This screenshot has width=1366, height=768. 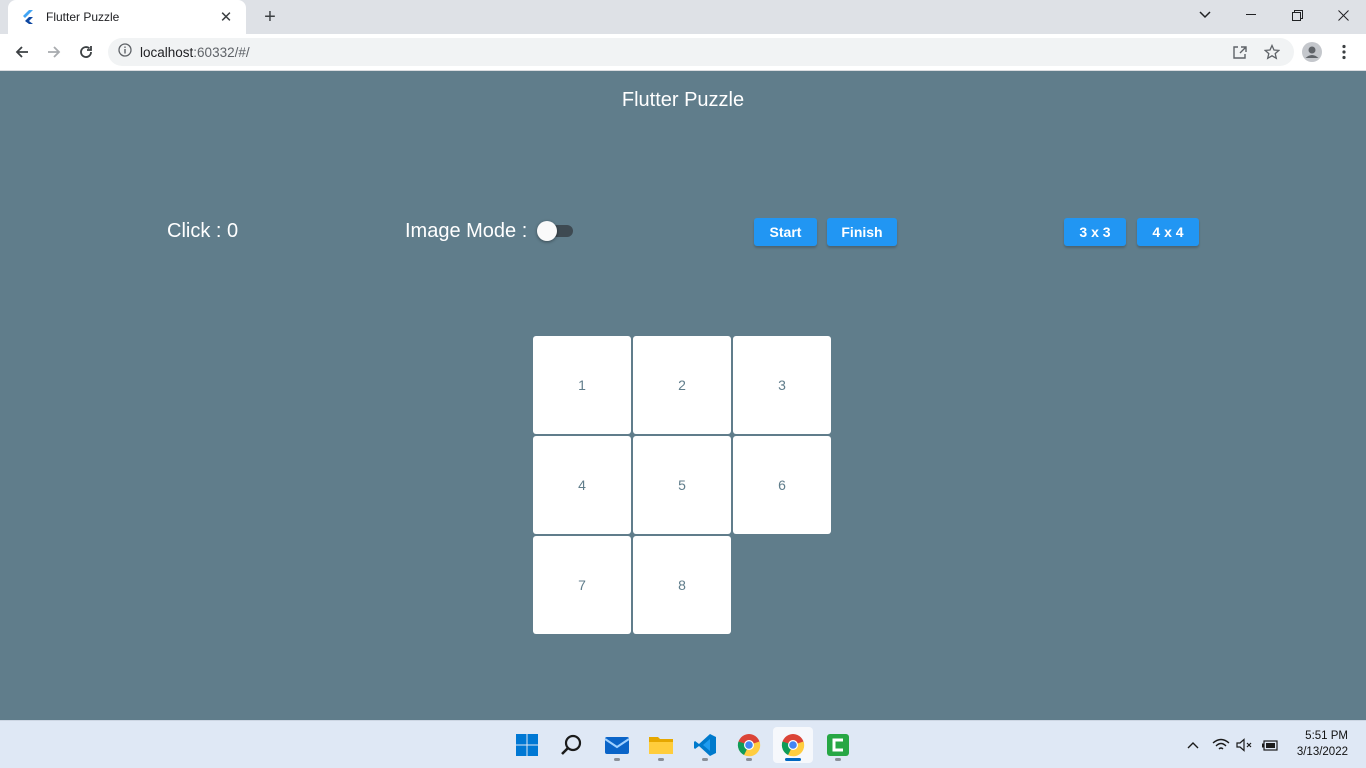 What do you see at coordinates (785, 232) in the screenshot?
I see `start-button: Start` at bounding box center [785, 232].